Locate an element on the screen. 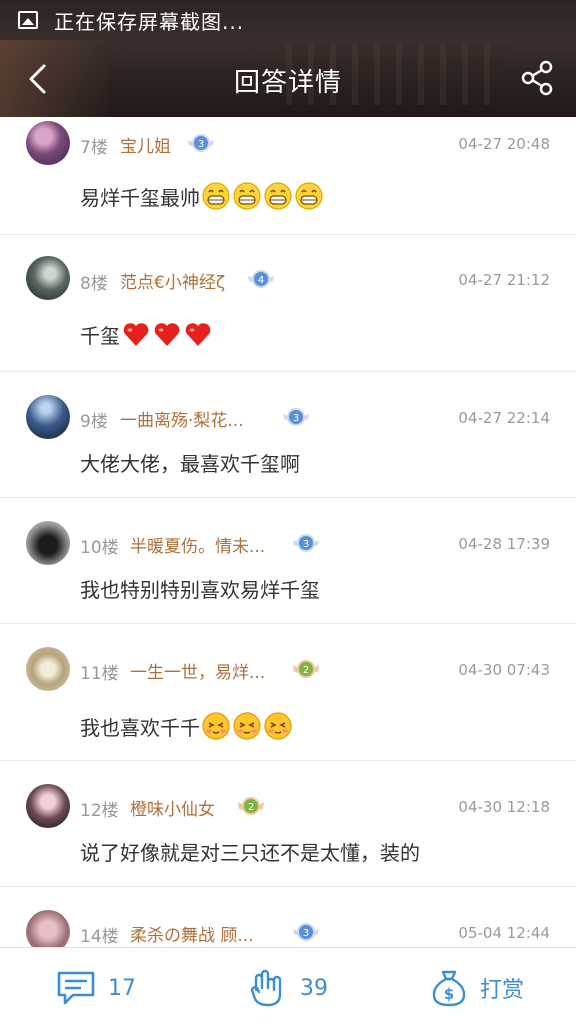 This screenshot has height=1024, width=576. reward-button: $ 打赏 is located at coordinates (477, 988).